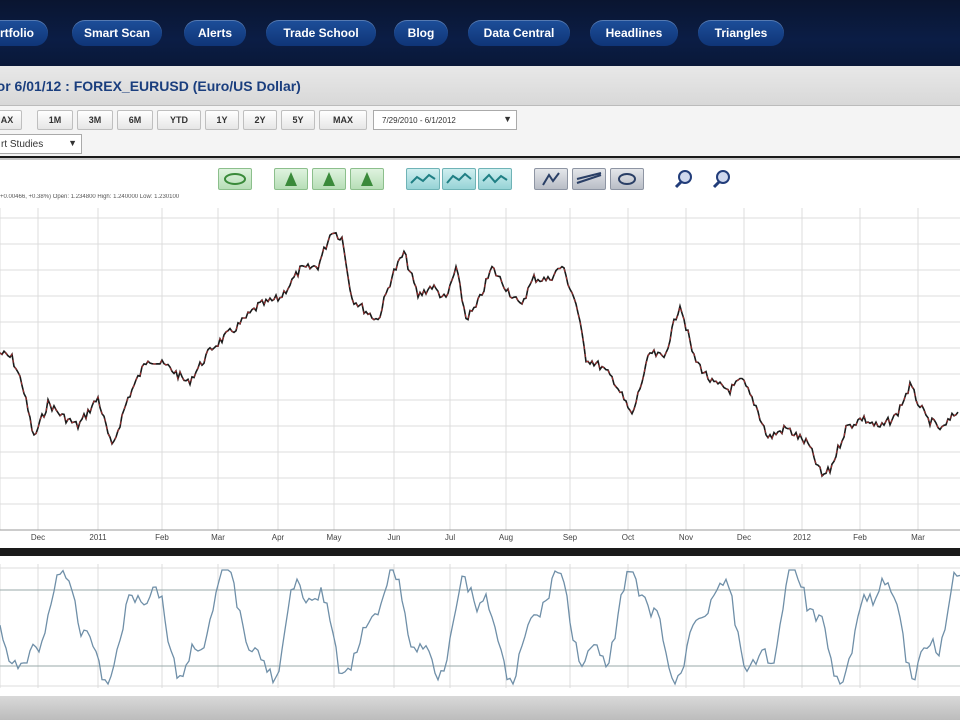  Describe the element at coordinates (480, 708) in the screenshot. I see `bottom-scroll-strip` at that location.